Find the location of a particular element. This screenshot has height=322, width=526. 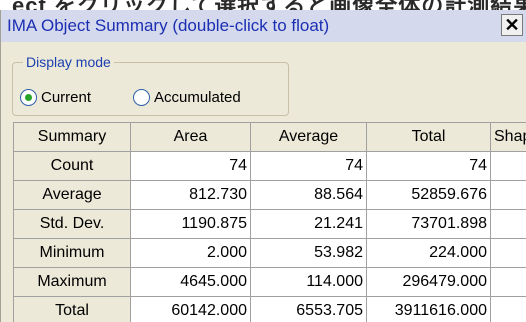

row-header: Total is located at coordinates (72, 309).